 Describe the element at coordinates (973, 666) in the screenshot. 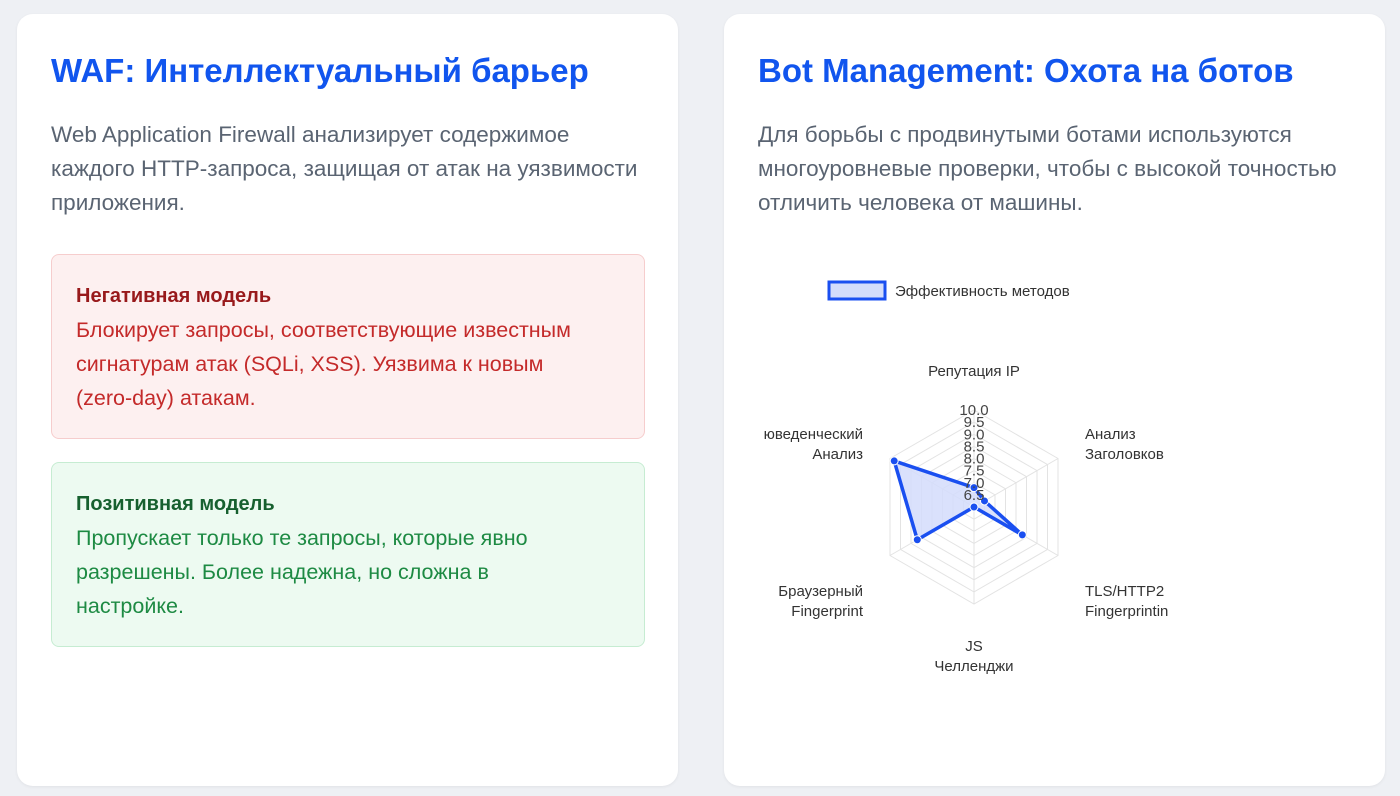

I see `axis-label: Челленджи` at that location.